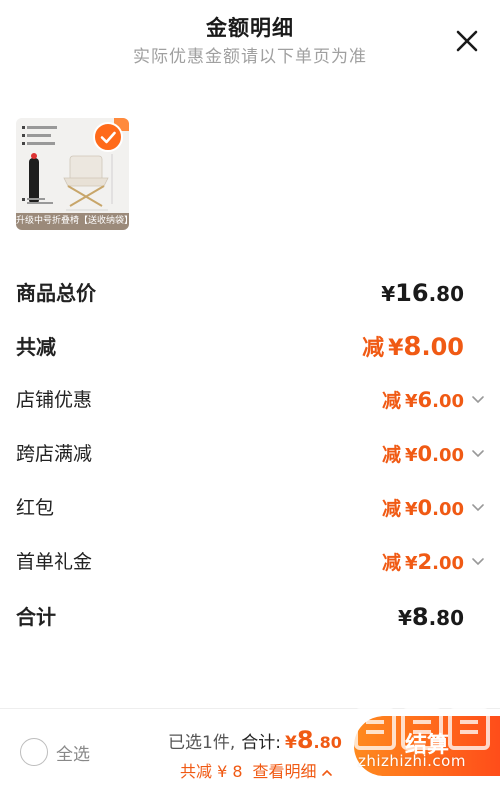 The height and width of the screenshot is (787, 500). Describe the element at coordinates (211, 771) in the screenshot. I see `discount-total: 共减 ¥ 8` at that location.